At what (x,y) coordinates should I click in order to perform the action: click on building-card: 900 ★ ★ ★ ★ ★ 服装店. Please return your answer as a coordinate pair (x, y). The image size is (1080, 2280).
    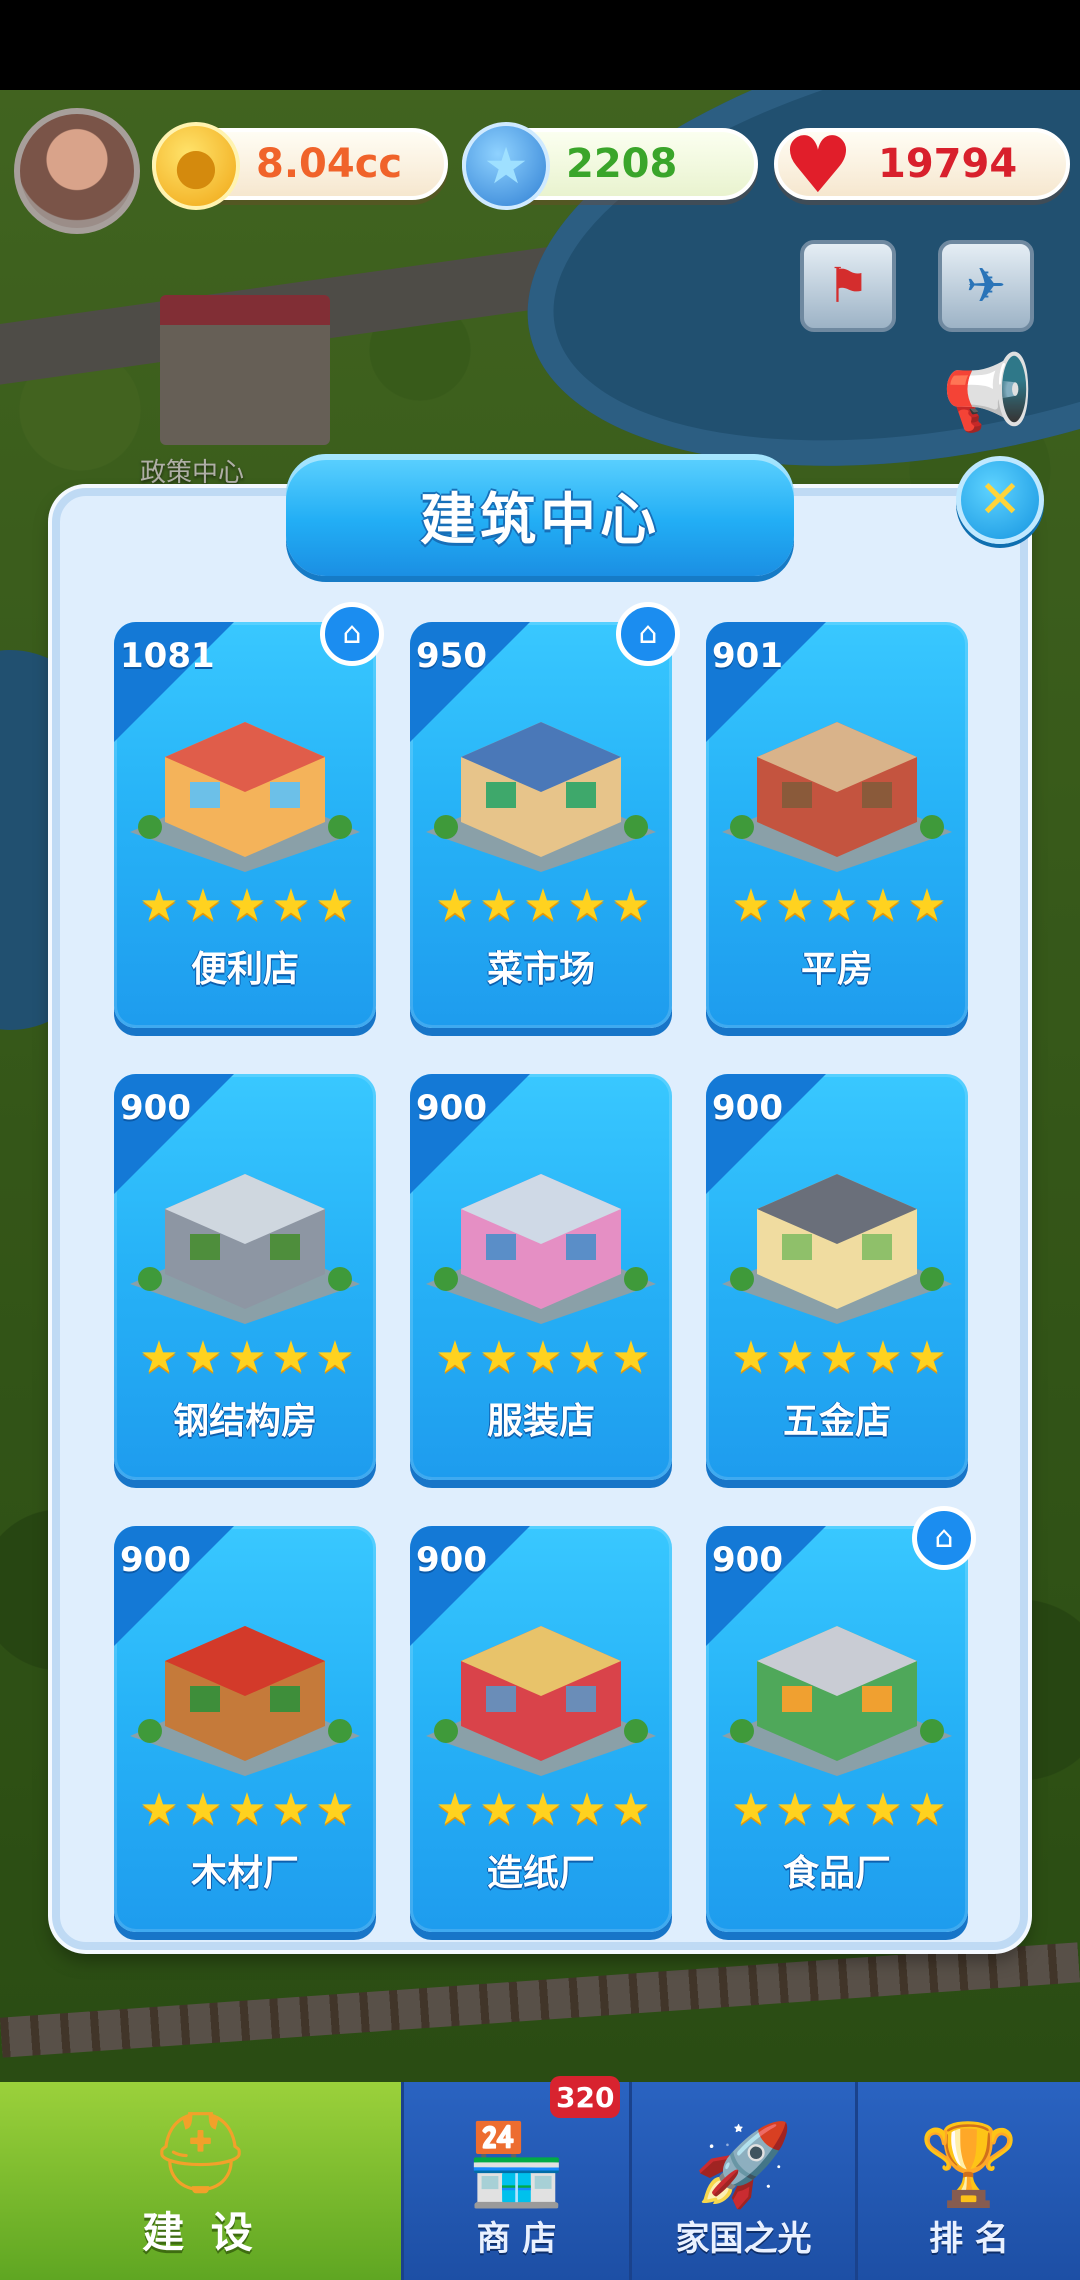
    Looking at the image, I should click on (541, 1277).